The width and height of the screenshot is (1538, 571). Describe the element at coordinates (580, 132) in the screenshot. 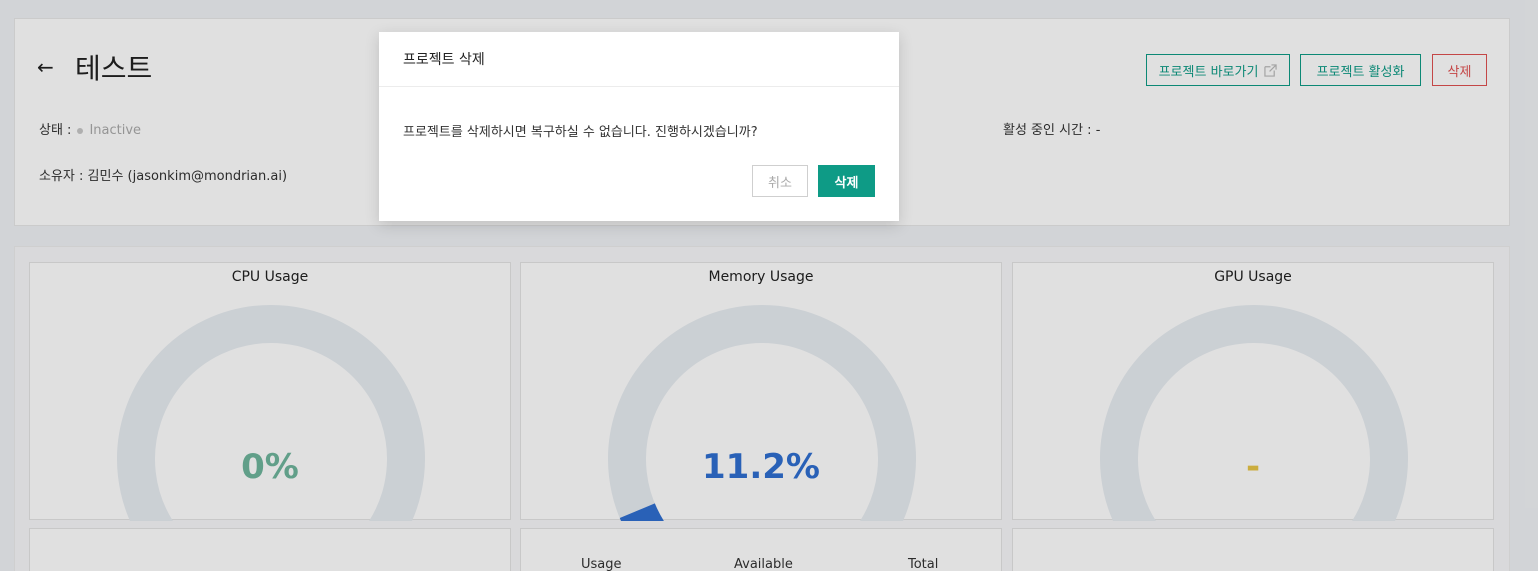

I see `dialog-message: 프로젝트를 삭제하시면 복구하실 수 없습니다. 진행하시겠습니까?` at that location.